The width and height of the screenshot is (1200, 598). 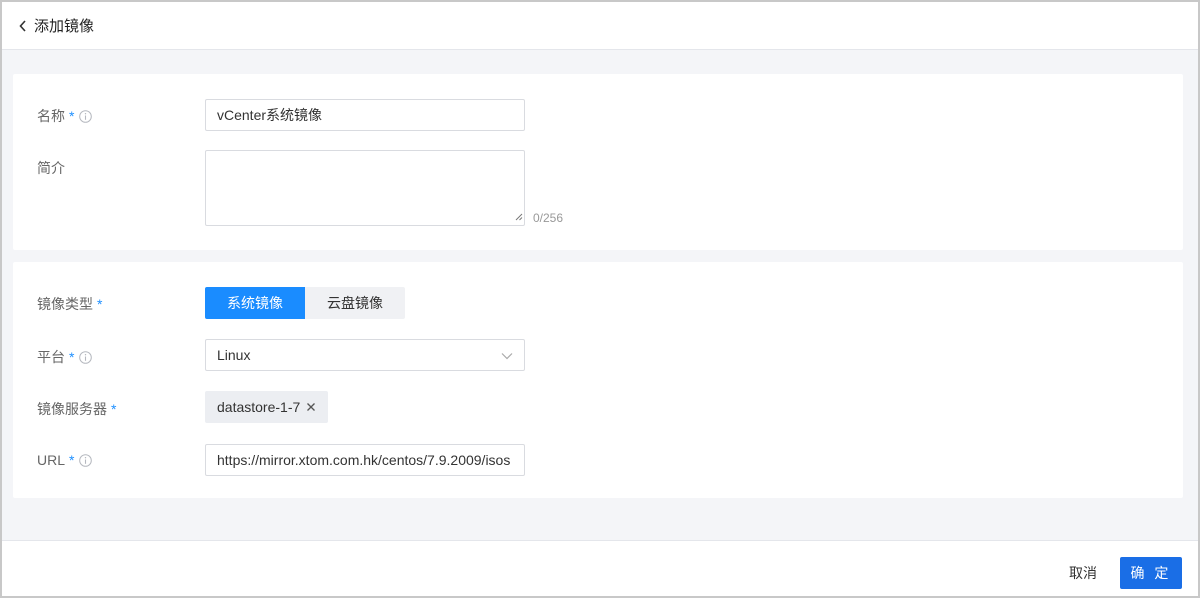 I want to click on chevron-left-icon, so click(x=23, y=26).